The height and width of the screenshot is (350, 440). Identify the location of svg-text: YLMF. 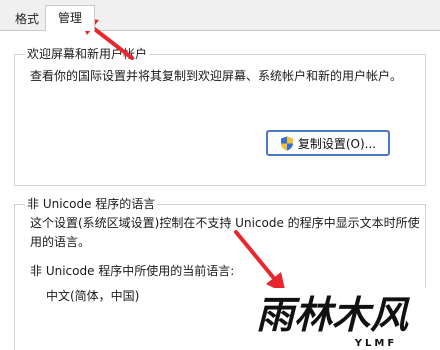
(375, 343).